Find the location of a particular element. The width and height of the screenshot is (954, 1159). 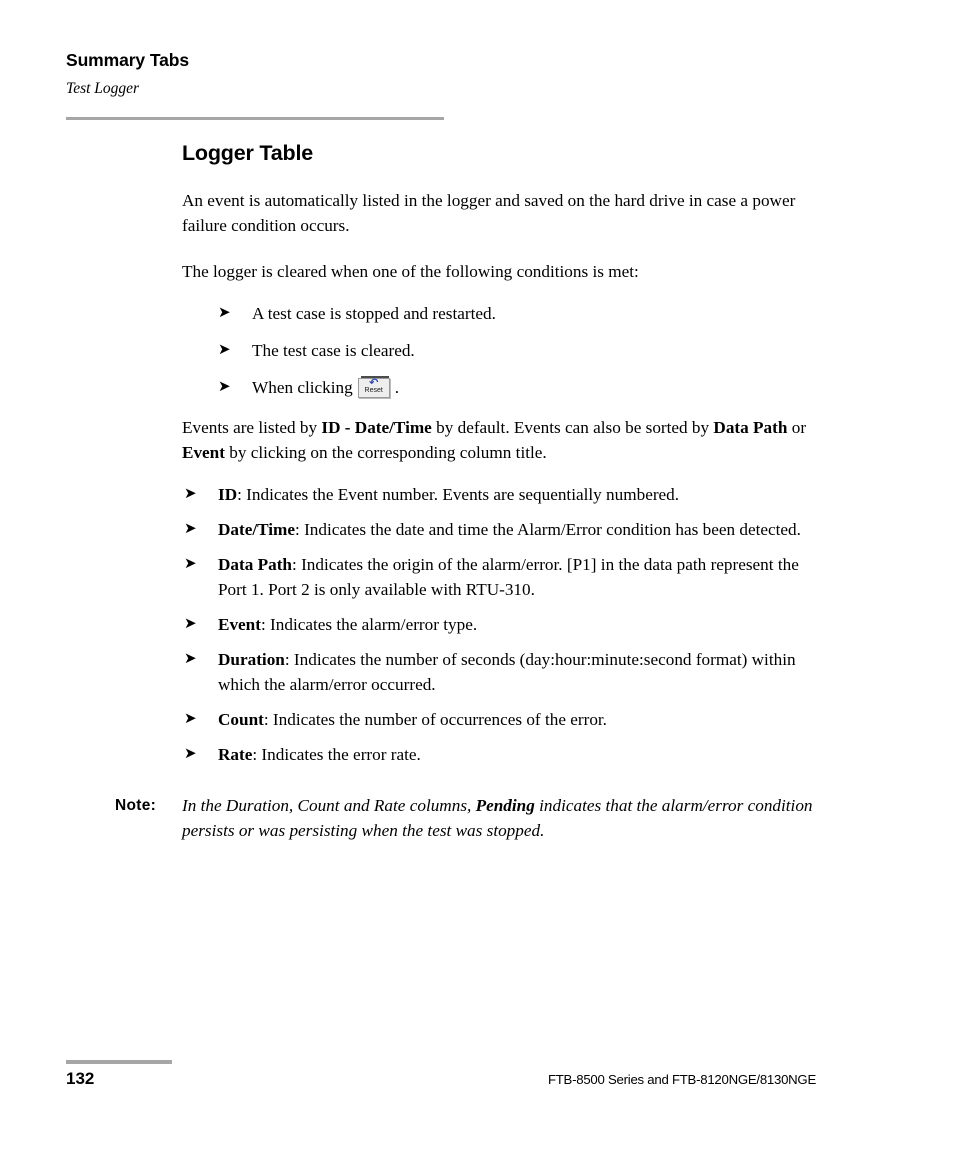

note-label: Note: is located at coordinates (136, 806).